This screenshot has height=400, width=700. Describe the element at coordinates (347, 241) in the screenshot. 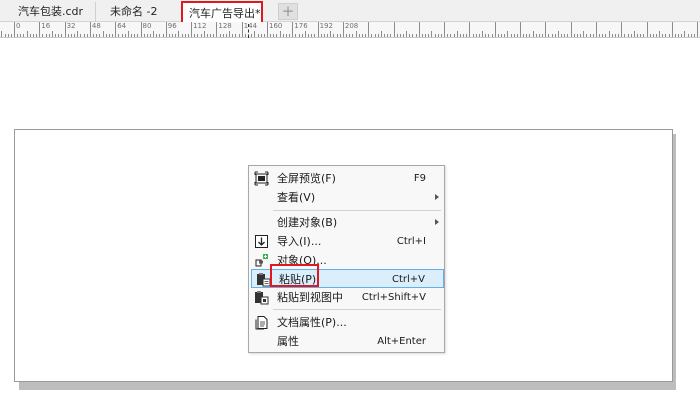

I see `menu-item-import: 导入(I)... Ctrl+I` at that location.